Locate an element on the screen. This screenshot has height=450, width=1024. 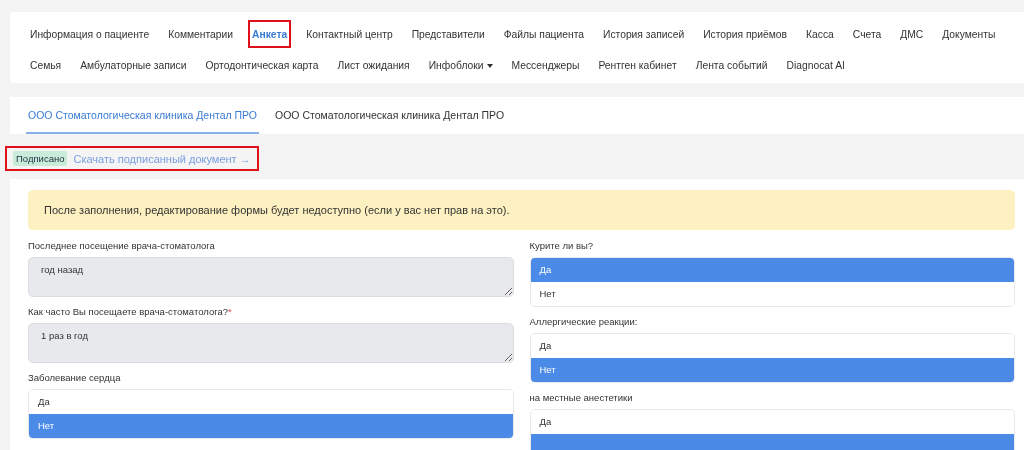
nav-tab: Касса is located at coordinates (820, 34).